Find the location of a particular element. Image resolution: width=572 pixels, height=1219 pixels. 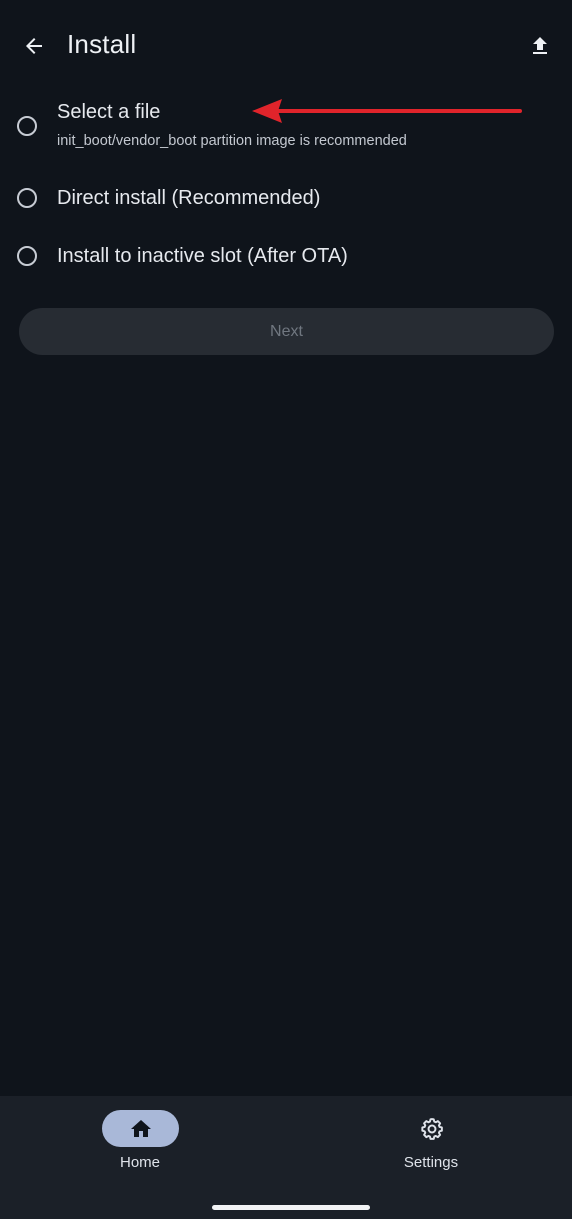

red-arrow-annotation is located at coordinates (387, 111).